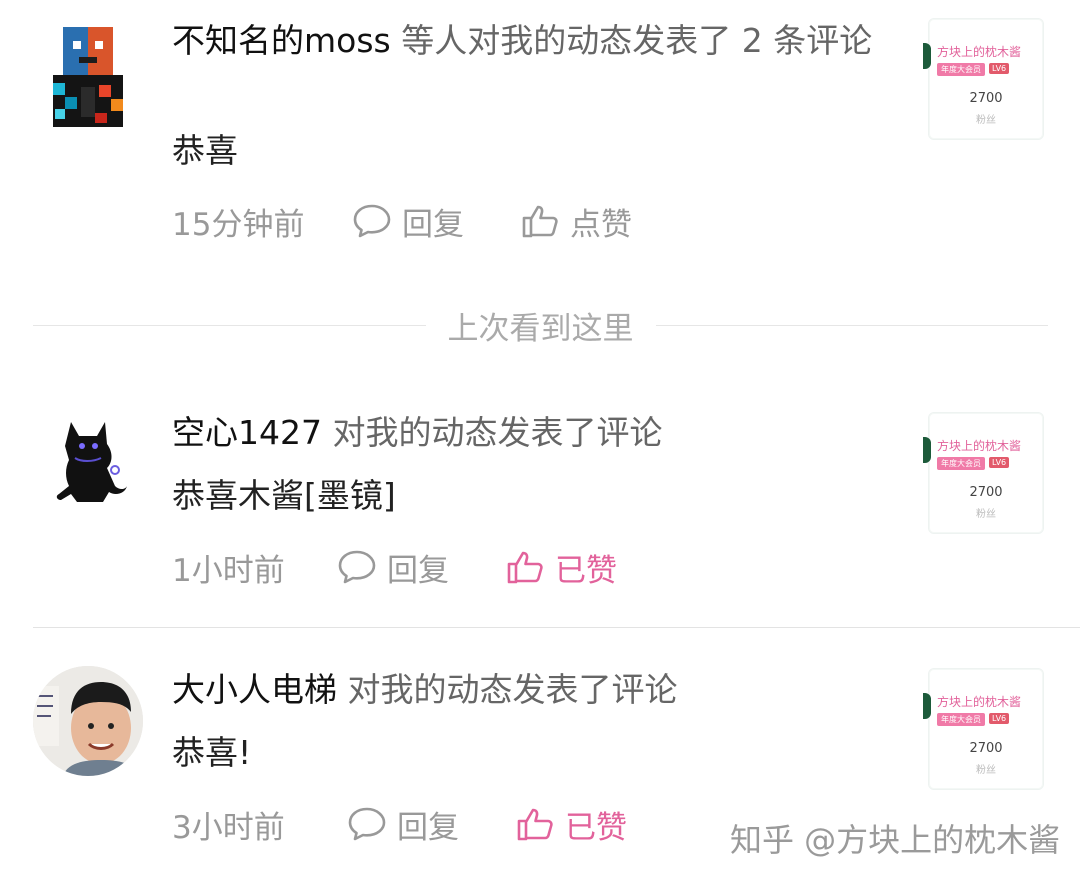 The height and width of the screenshot is (881, 1080). I want to click on item-separator, so click(556, 627).